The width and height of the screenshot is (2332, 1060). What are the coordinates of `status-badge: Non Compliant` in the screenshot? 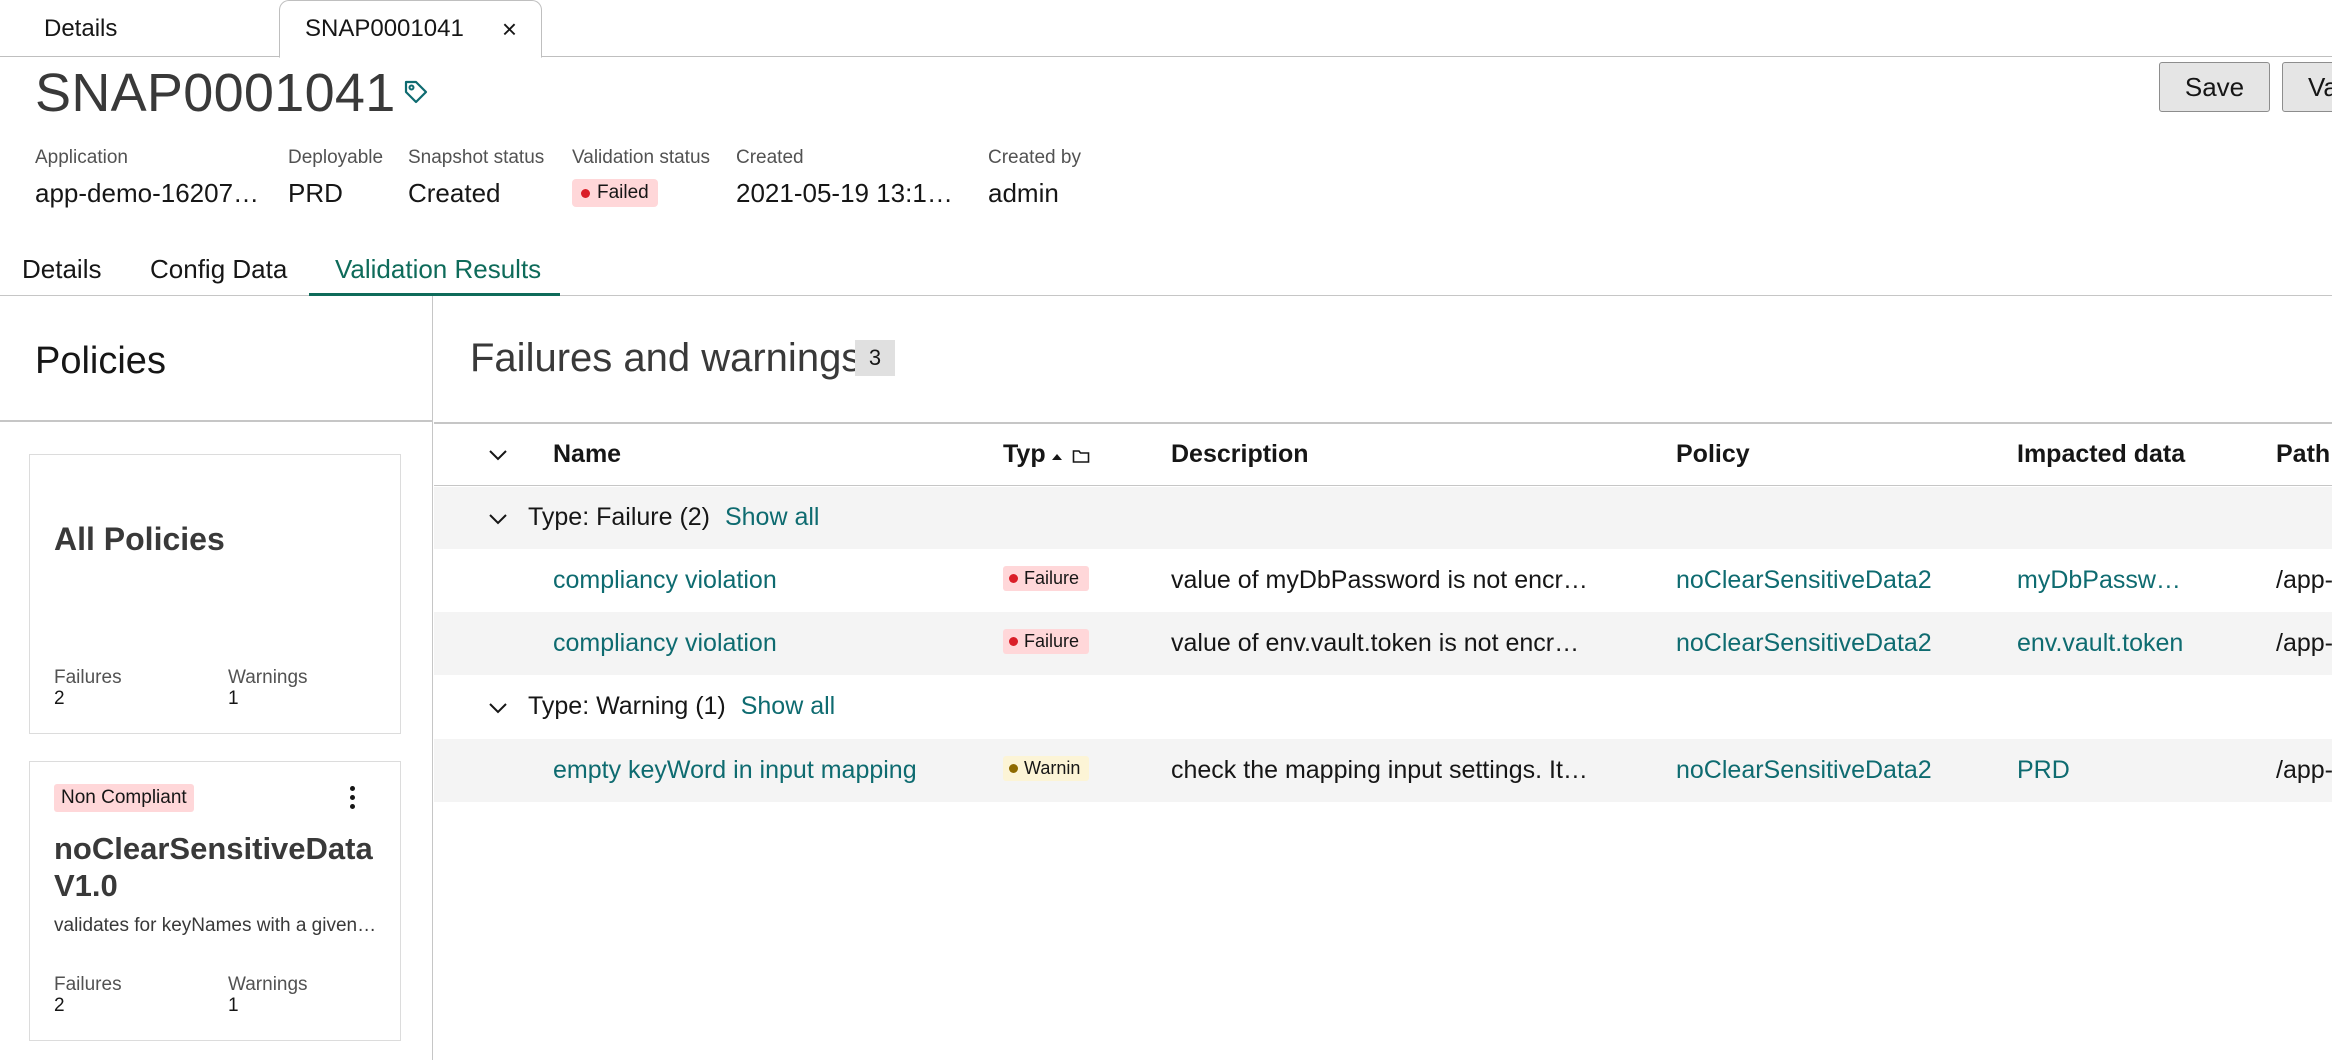 It's located at (124, 798).